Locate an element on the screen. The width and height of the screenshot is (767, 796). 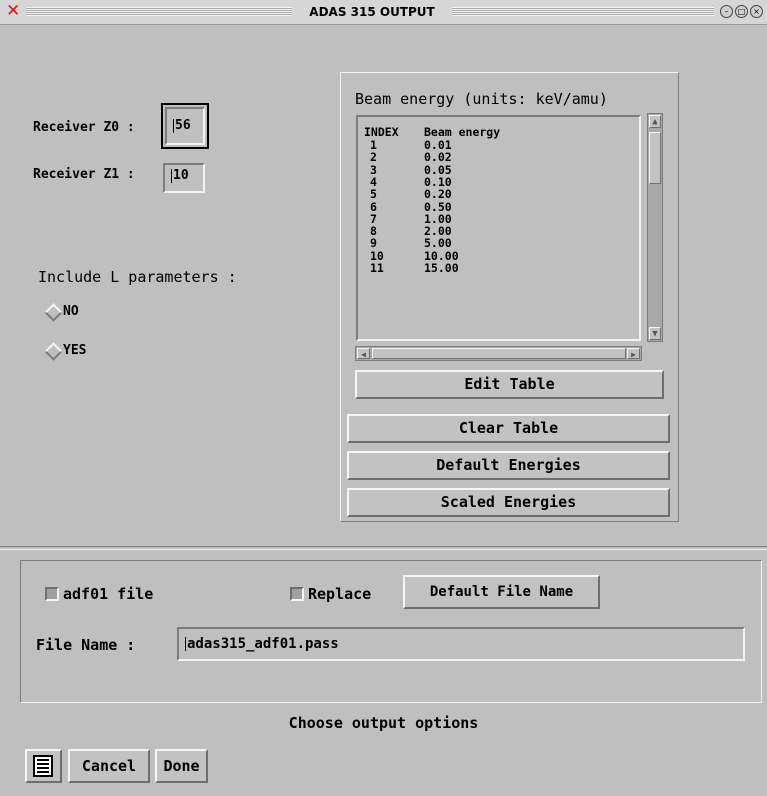
replace-label: Replace is located at coordinates (340, 594).